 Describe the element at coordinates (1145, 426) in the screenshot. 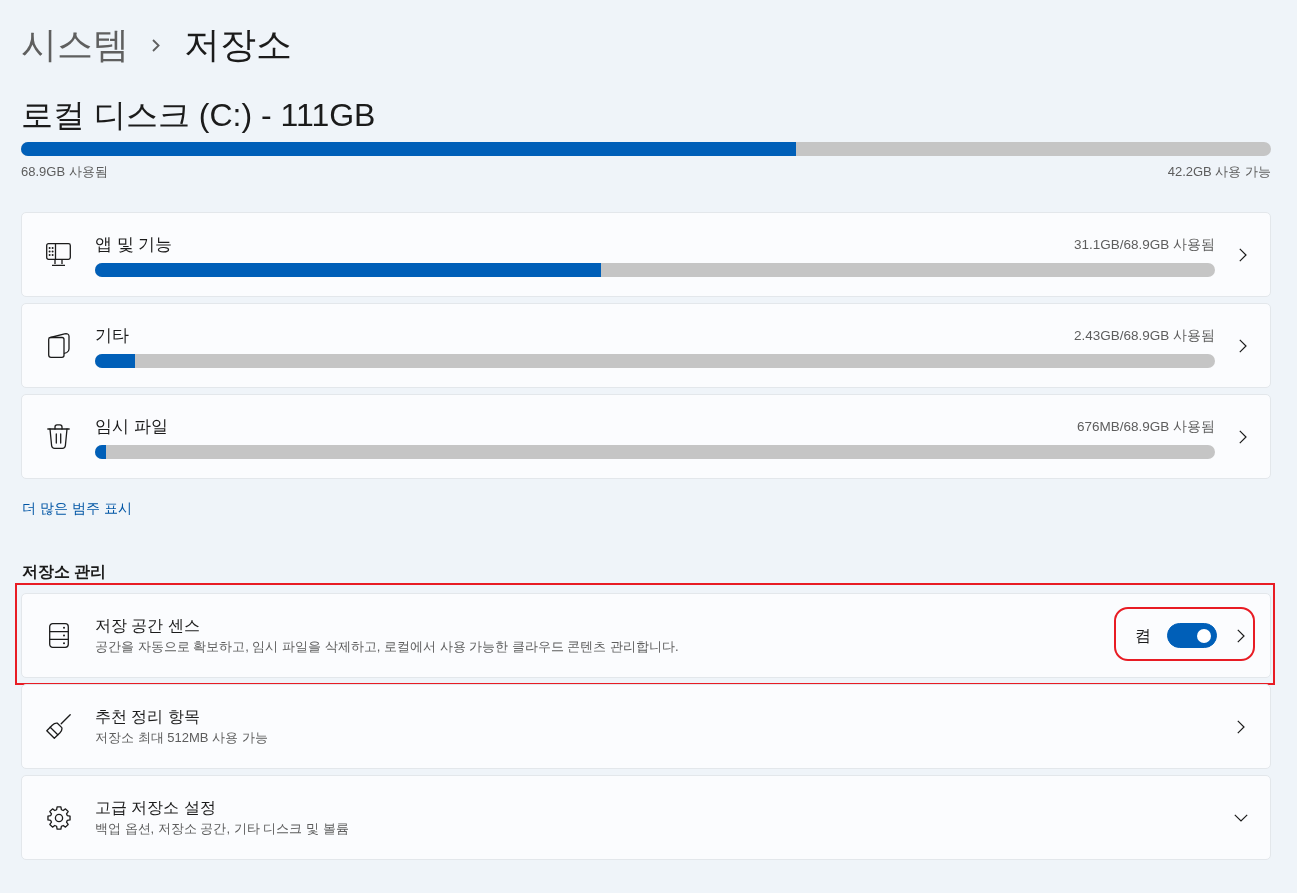

I see `category-usage: 676MB/68.9GB 사용됨` at that location.